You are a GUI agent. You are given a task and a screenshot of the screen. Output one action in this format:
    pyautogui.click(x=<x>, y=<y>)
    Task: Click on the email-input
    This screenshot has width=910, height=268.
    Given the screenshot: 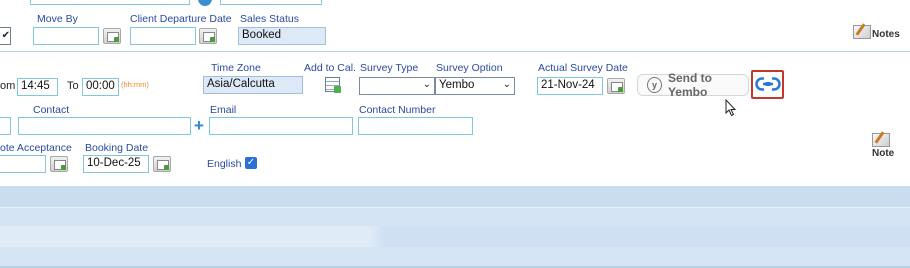 What is the action you would take?
    pyautogui.click(x=281, y=126)
    